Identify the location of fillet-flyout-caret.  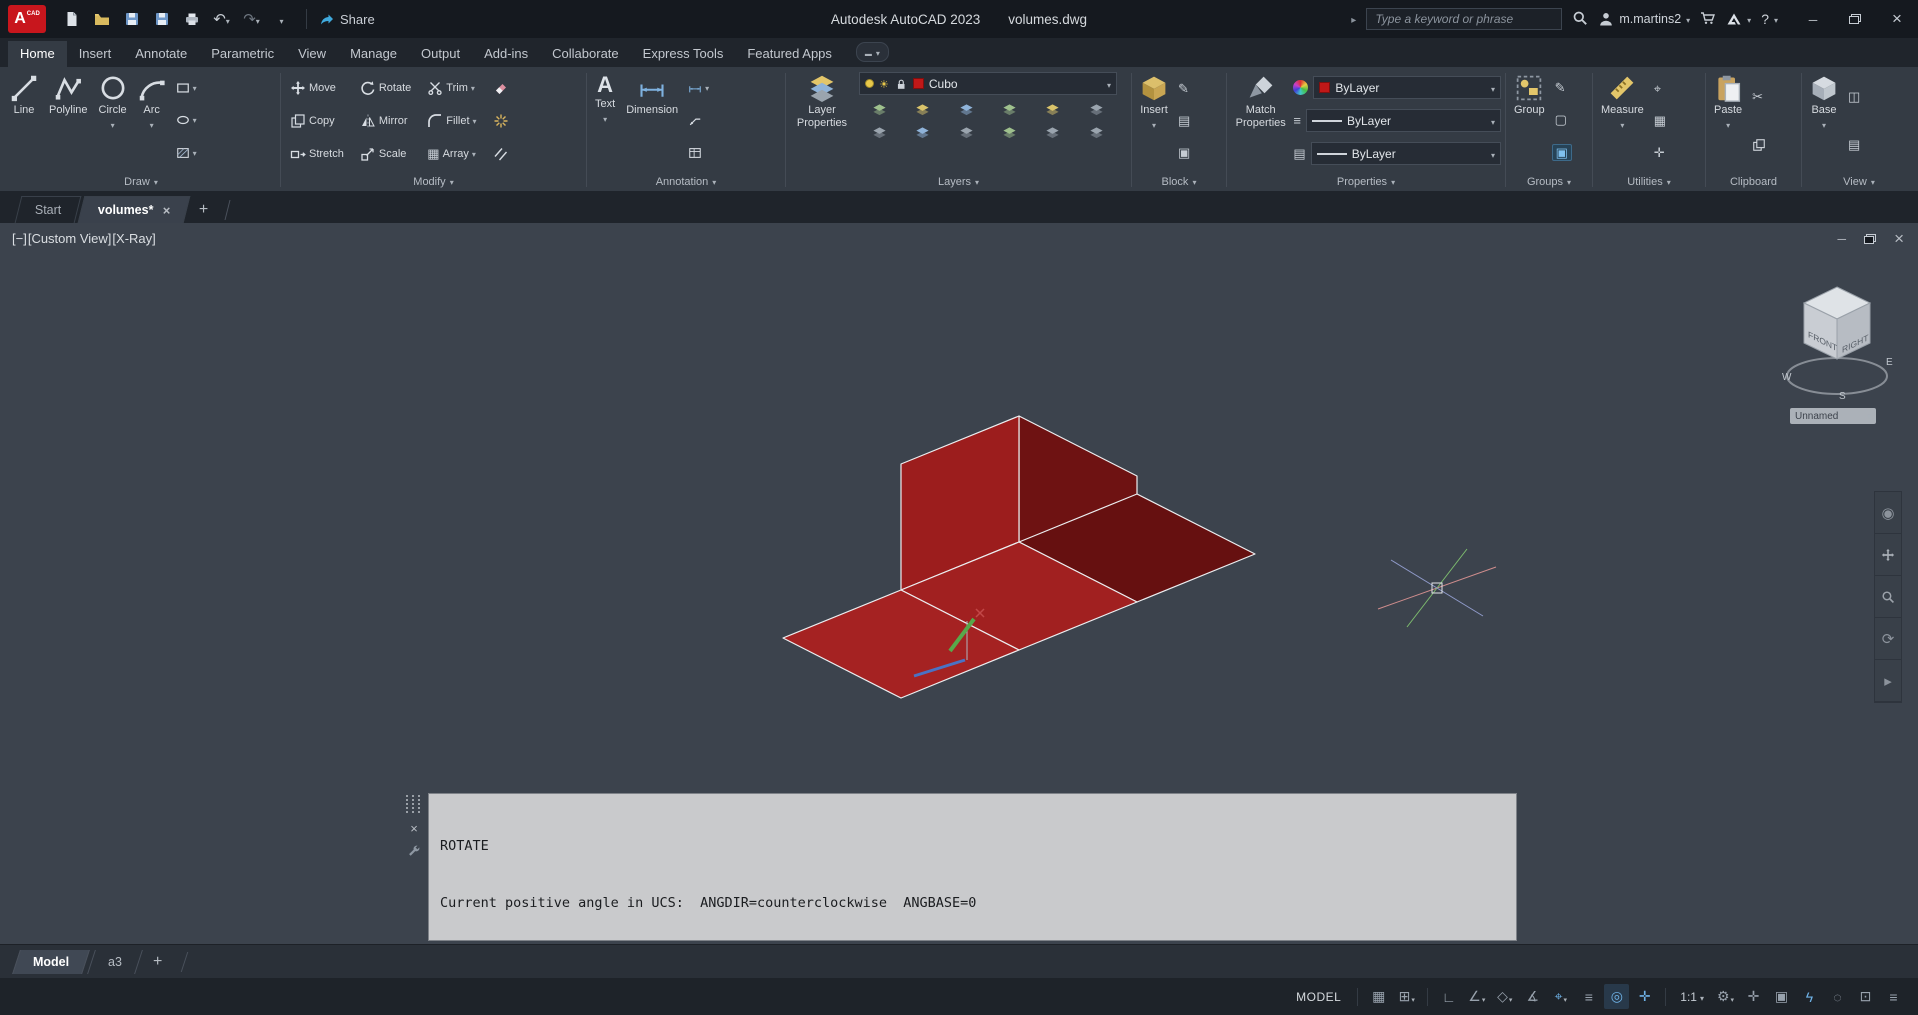
(475, 121).